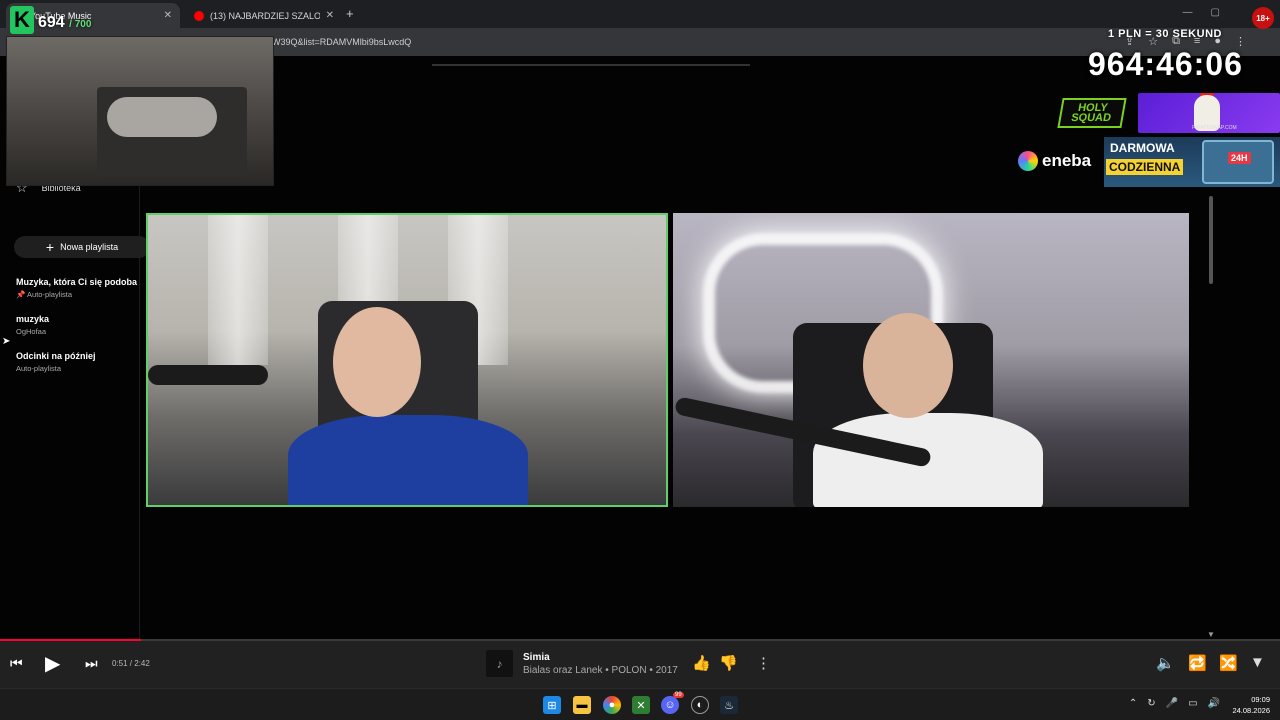  Describe the element at coordinates (670, 705) in the screenshot. I see `discord-icon: ☺` at that location.